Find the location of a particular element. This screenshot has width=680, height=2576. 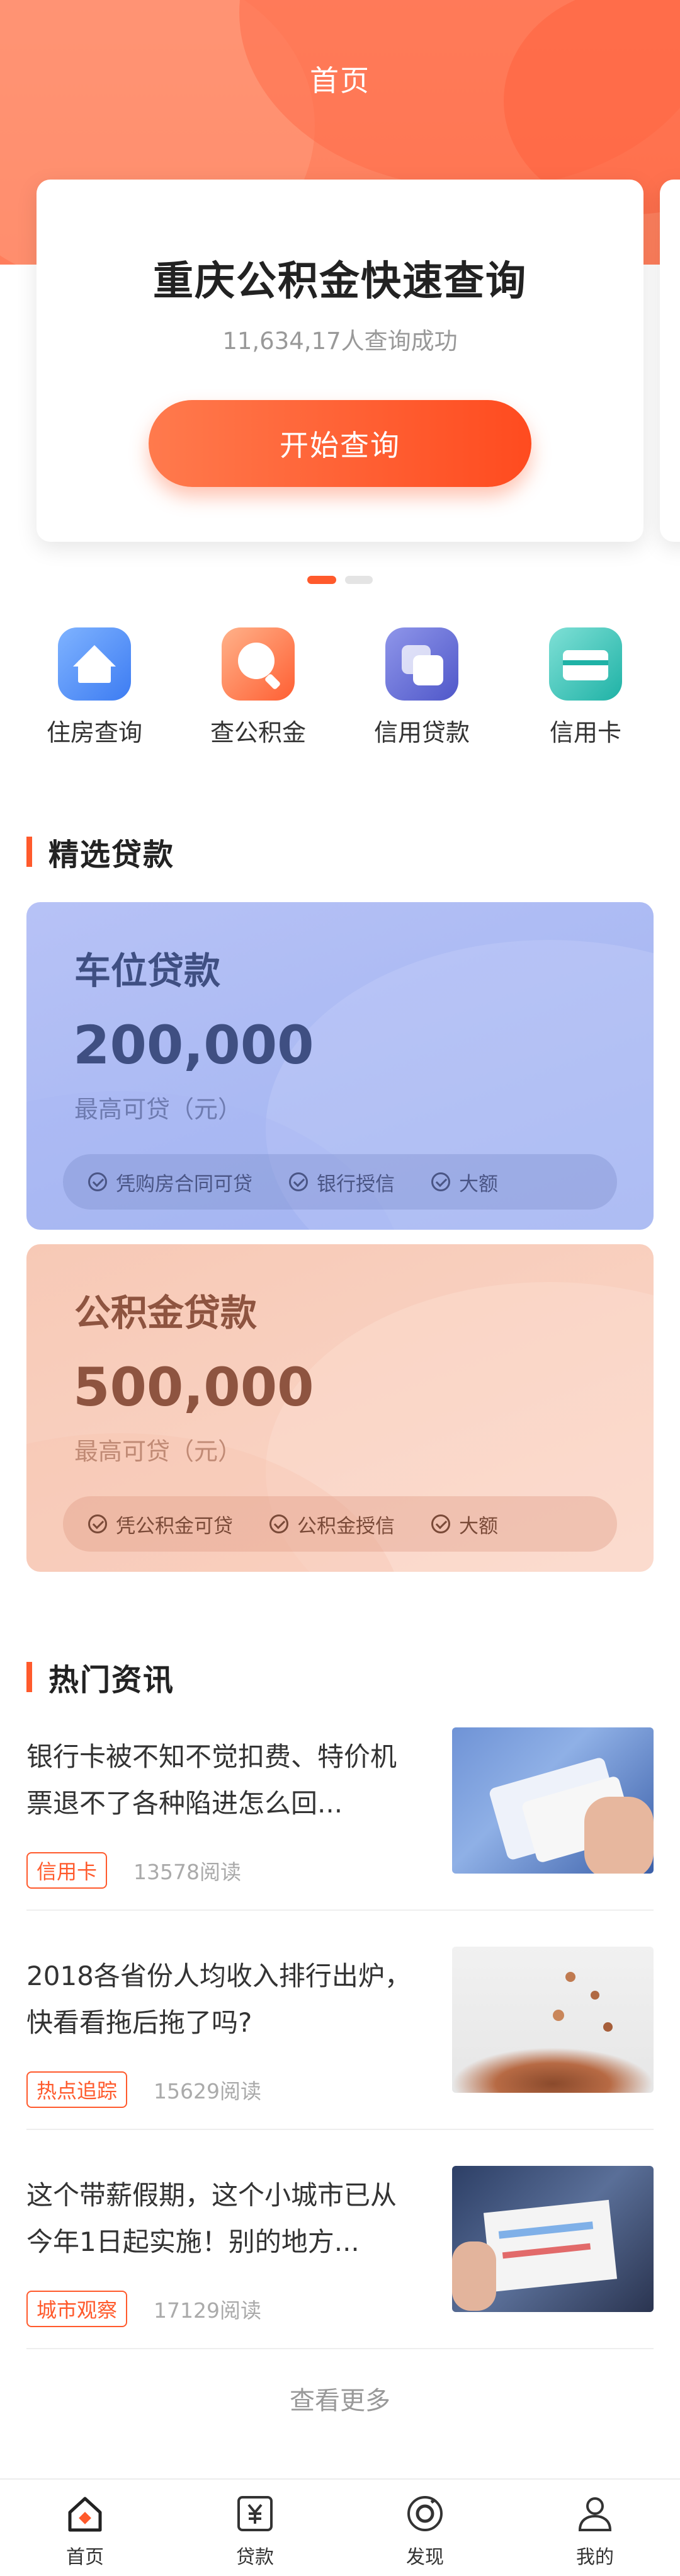

news-thumbnail-tickets is located at coordinates (553, 2239).